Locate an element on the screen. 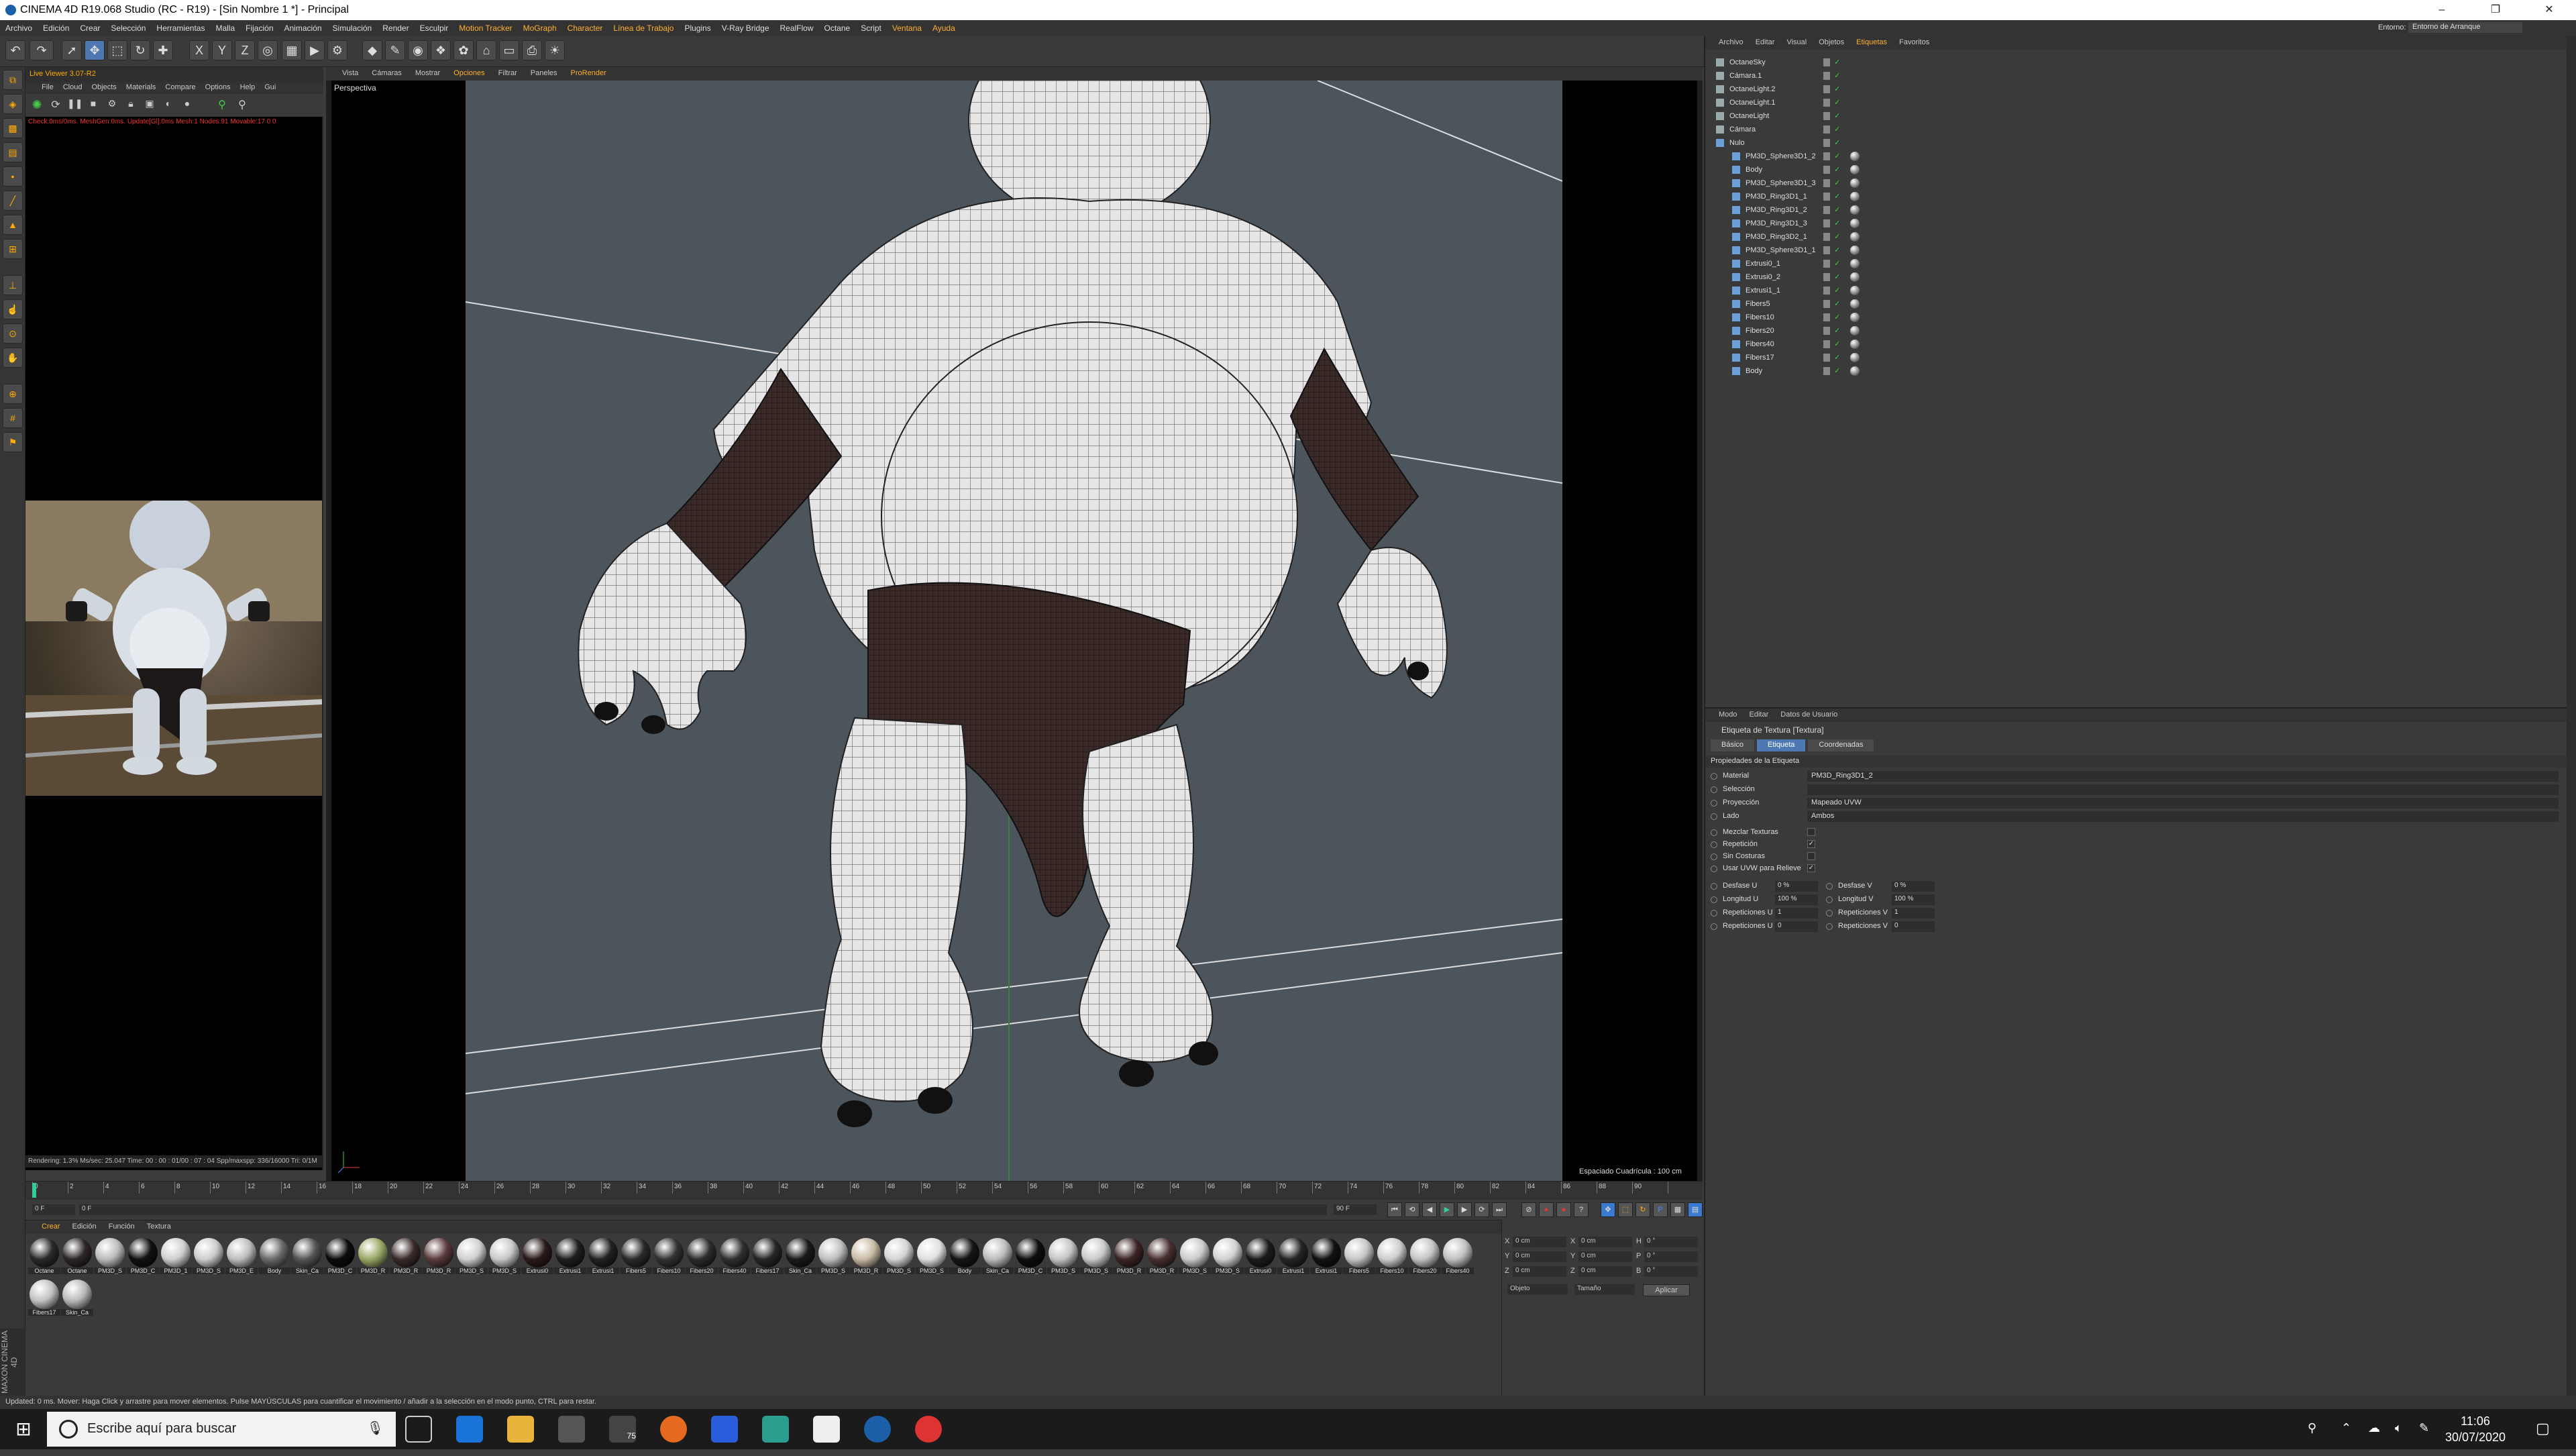  length-u-field: 100 % is located at coordinates (1796, 900).